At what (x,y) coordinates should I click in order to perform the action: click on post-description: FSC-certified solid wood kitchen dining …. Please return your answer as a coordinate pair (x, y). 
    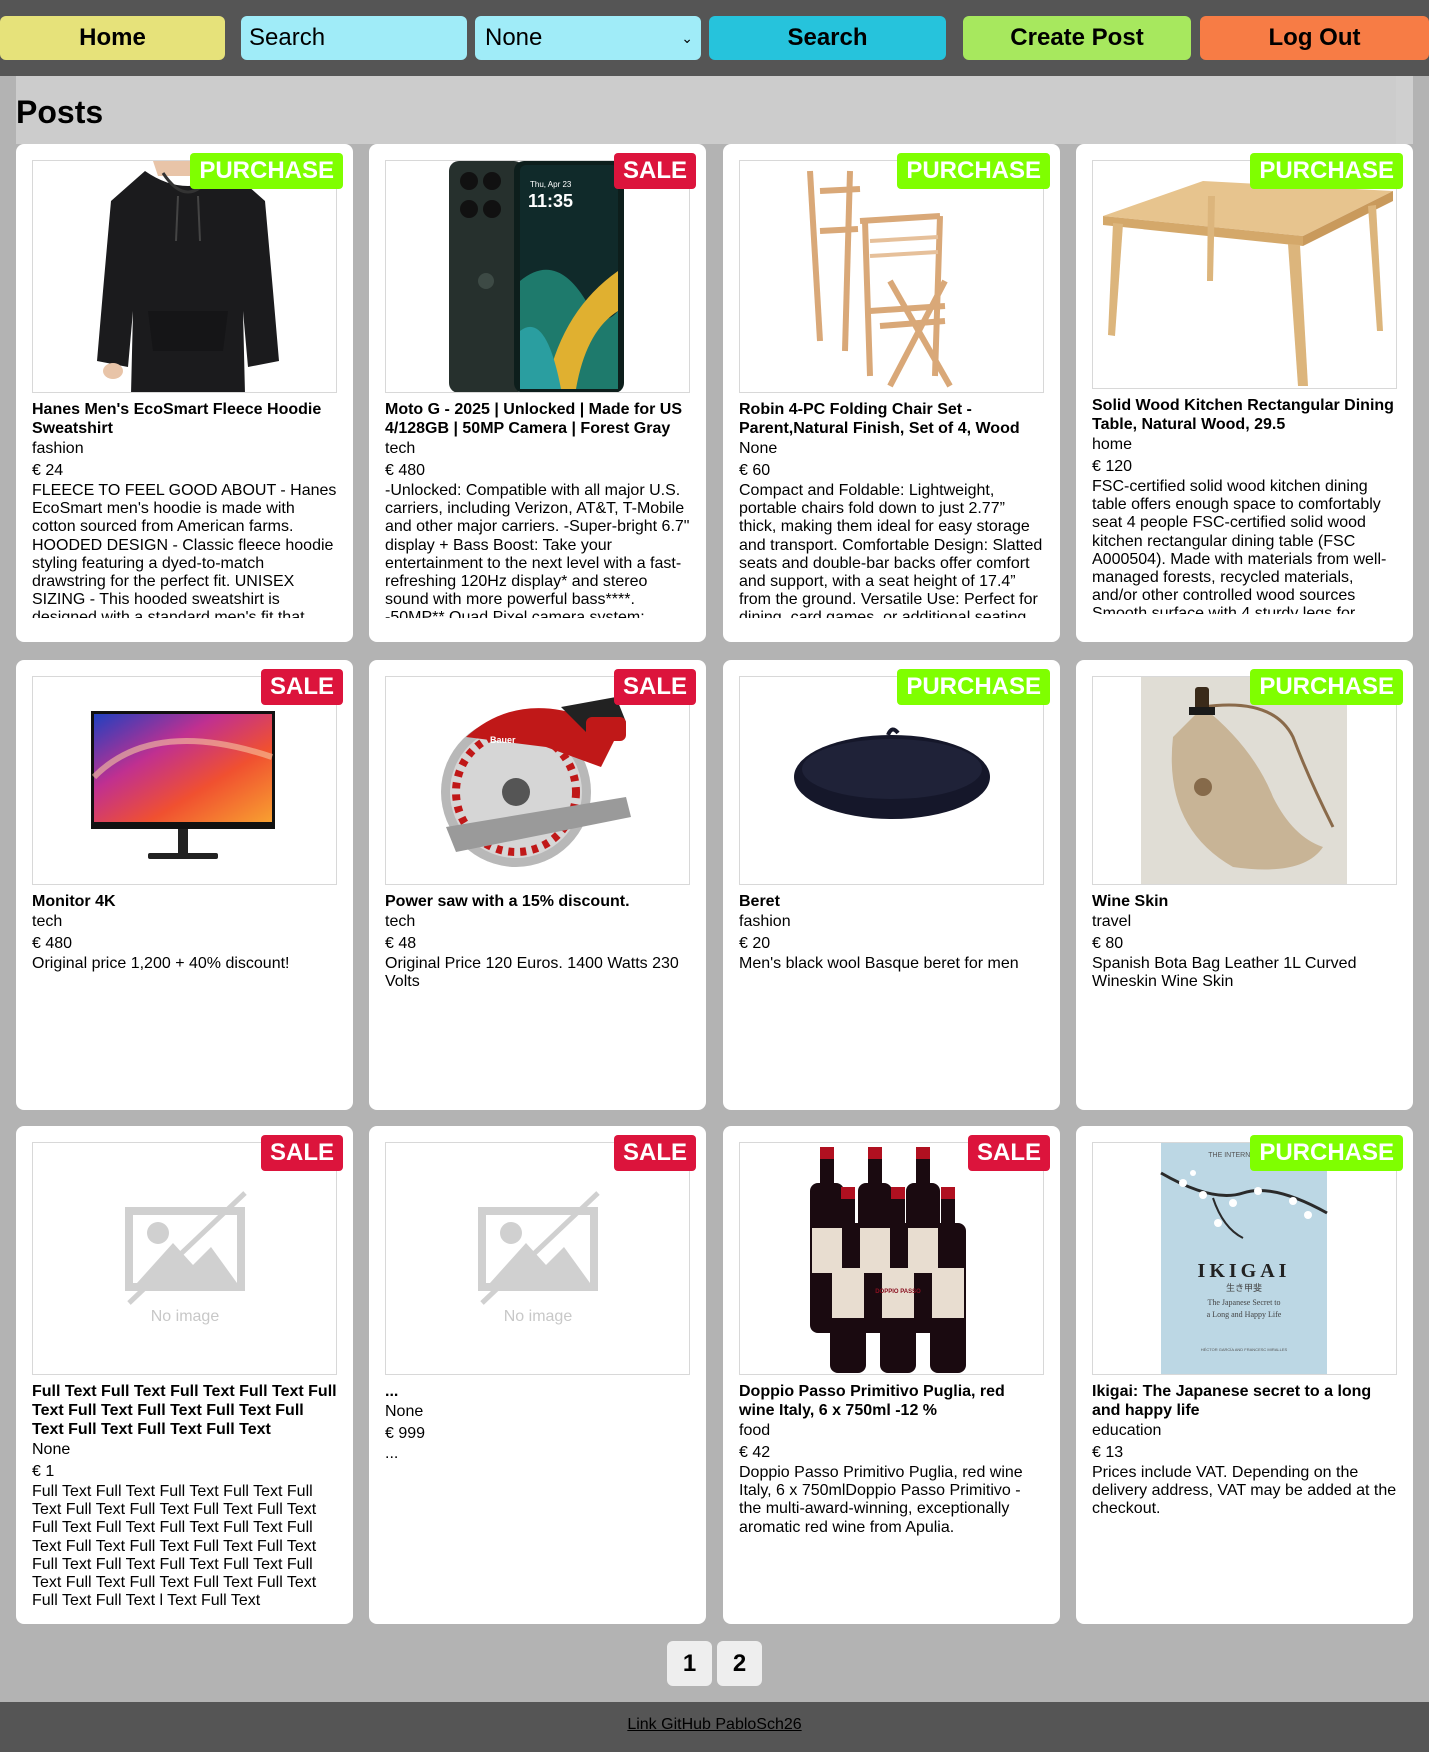
    Looking at the image, I should click on (1239, 546).